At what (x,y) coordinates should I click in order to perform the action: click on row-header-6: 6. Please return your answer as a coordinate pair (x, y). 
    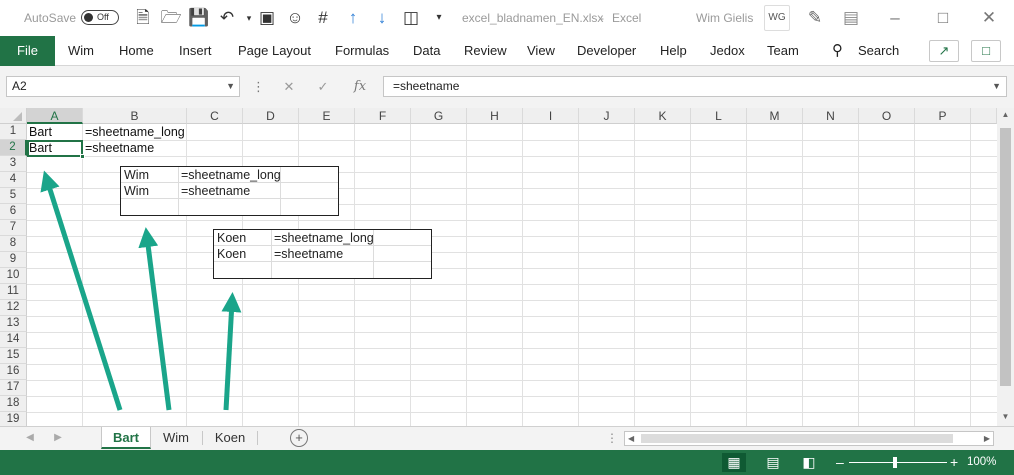
    Looking at the image, I should click on (13, 212).